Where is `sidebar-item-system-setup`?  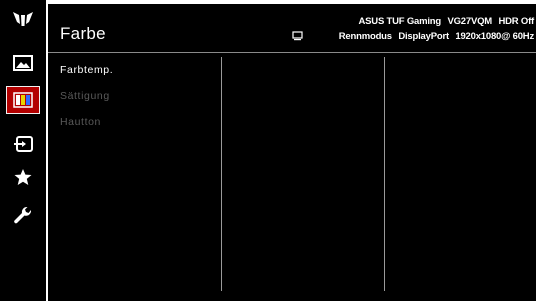 sidebar-item-system-setup is located at coordinates (23, 216).